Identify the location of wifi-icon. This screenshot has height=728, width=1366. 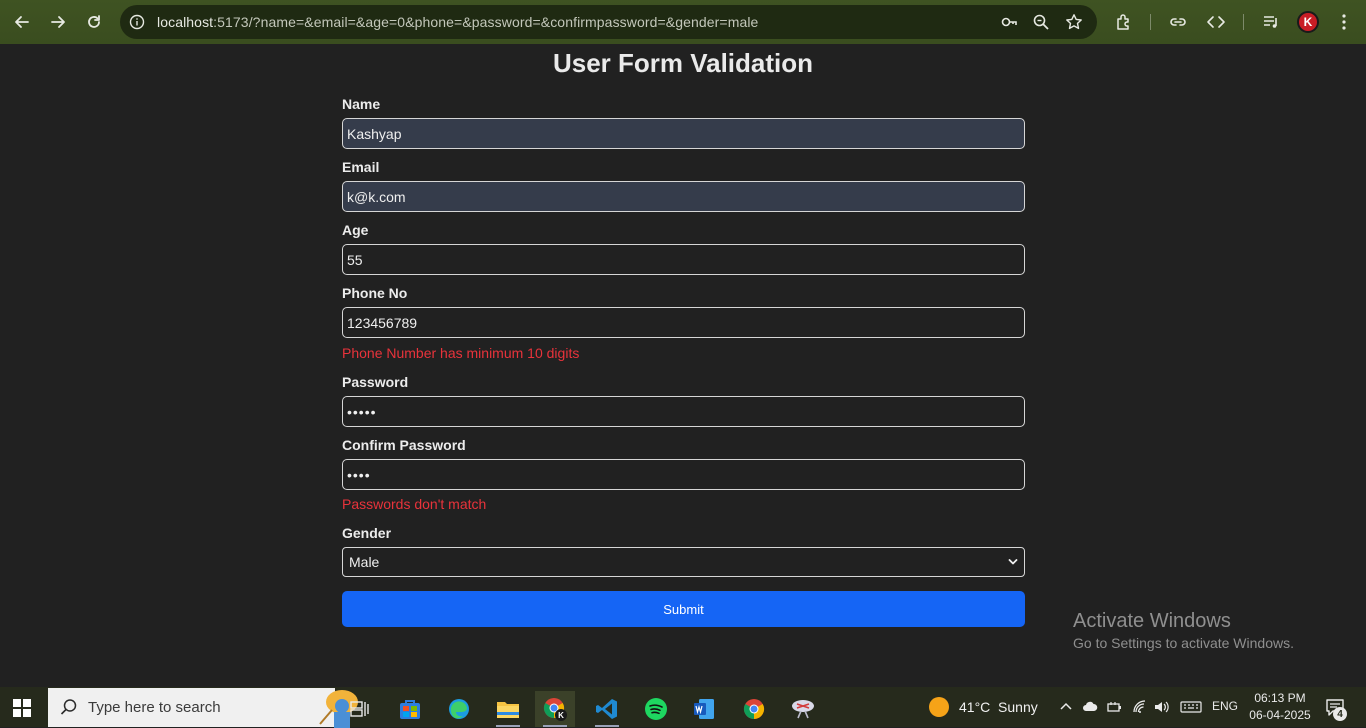
(1140, 707).